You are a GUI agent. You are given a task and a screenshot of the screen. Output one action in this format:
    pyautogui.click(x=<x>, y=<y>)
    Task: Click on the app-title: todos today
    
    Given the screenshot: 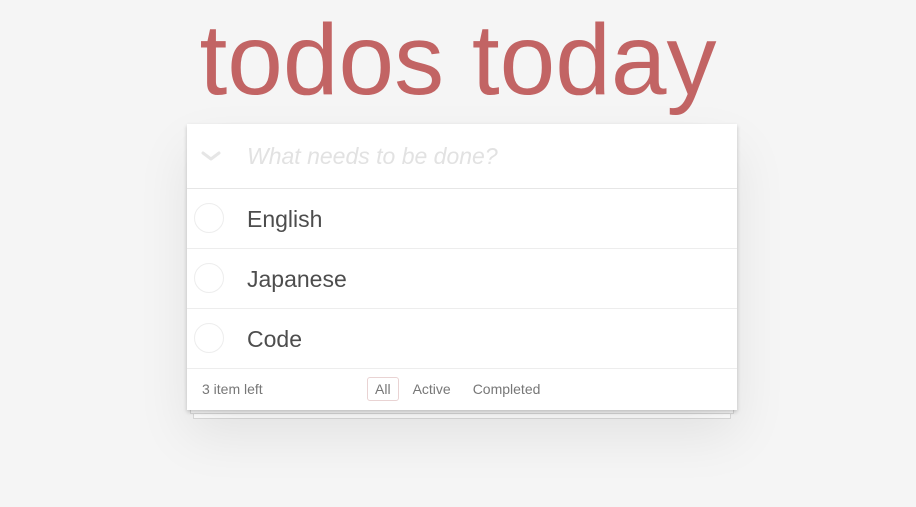 What is the action you would take?
    pyautogui.click(x=458, y=60)
    